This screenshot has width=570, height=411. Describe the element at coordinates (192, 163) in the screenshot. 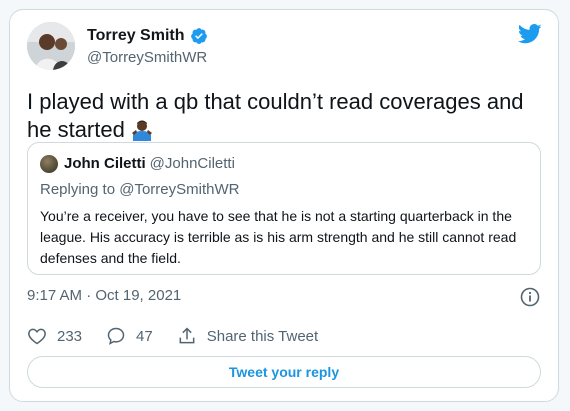

I see `quoted-author-handle: @JohnCiletti` at that location.